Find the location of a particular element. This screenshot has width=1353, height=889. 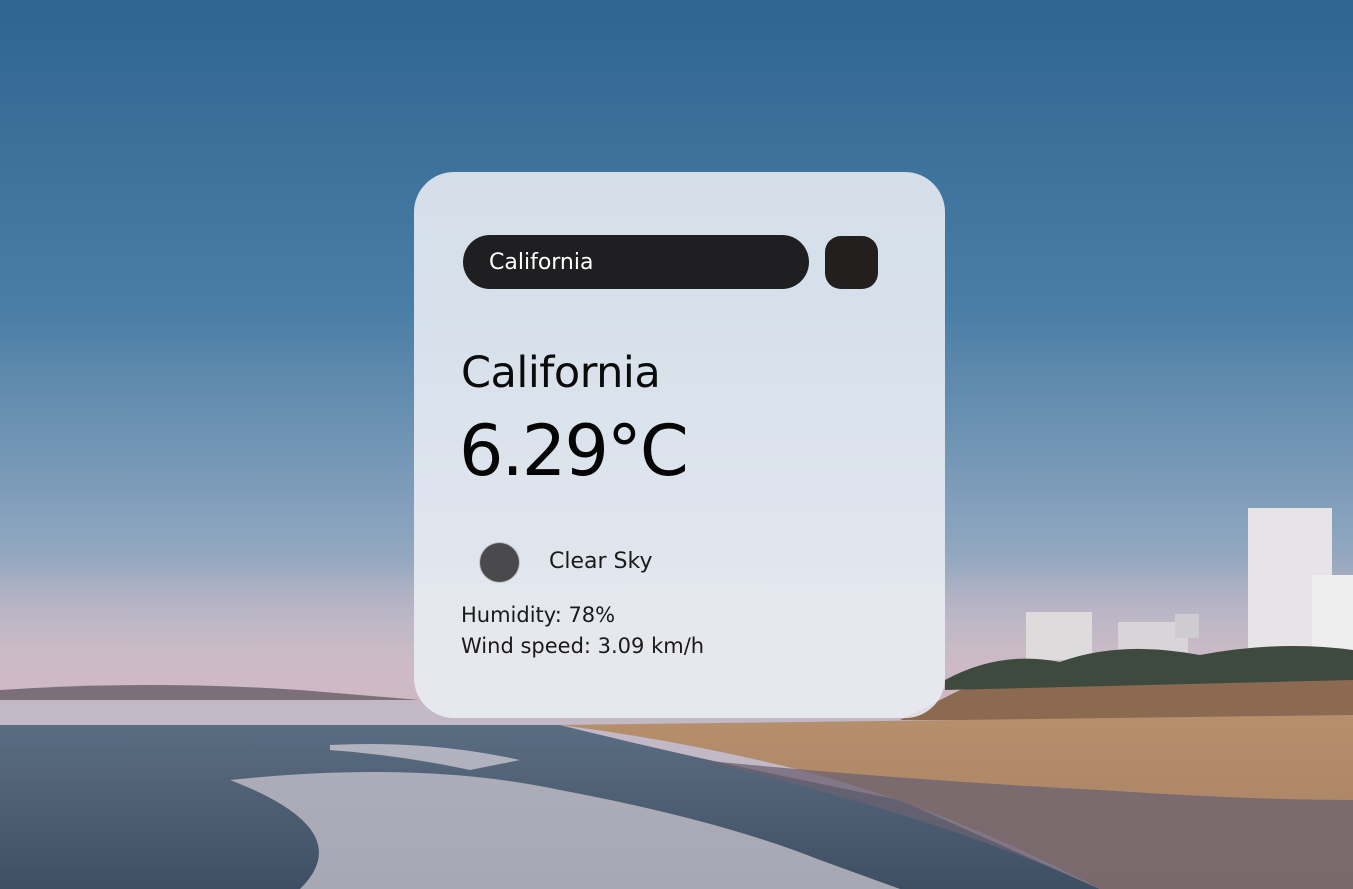

condition-row: Clear Sky is located at coordinates (630, 563).